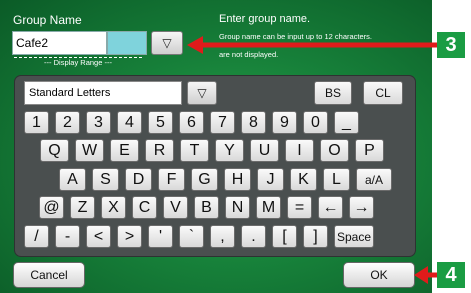 Image resolution: width=471 pixels, height=293 pixels. I want to click on character-set-field: Standard Letters, so click(103, 93).